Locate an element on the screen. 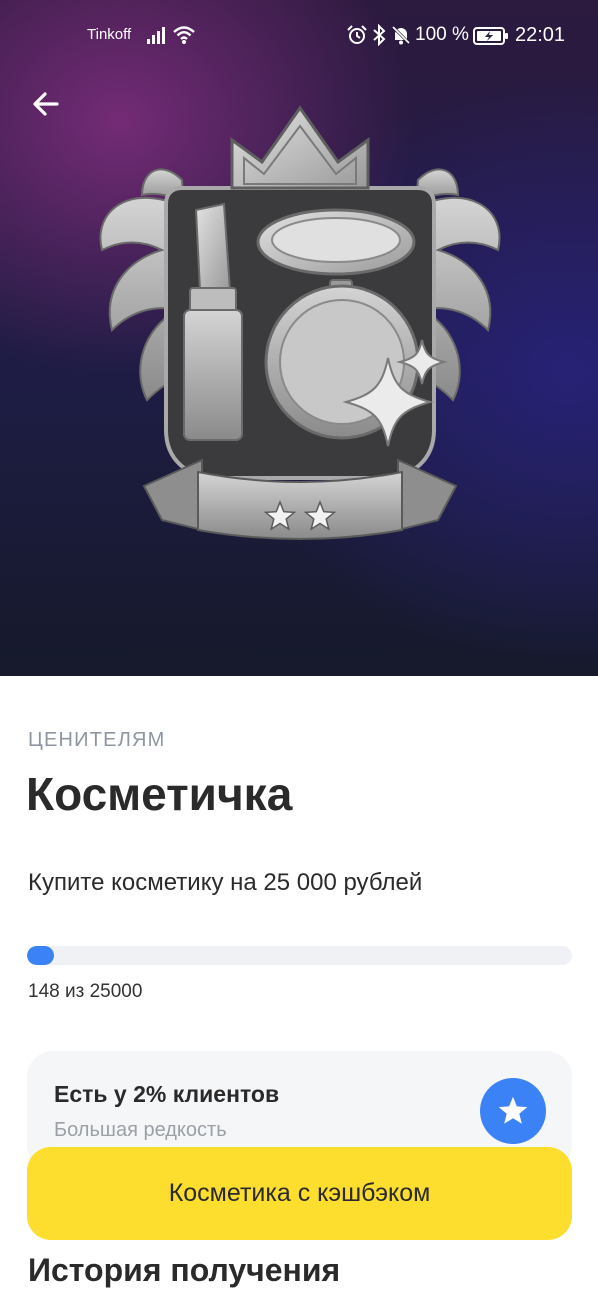 This screenshot has width=598, height=1289. rarity-star-badge is located at coordinates (513, 1111).